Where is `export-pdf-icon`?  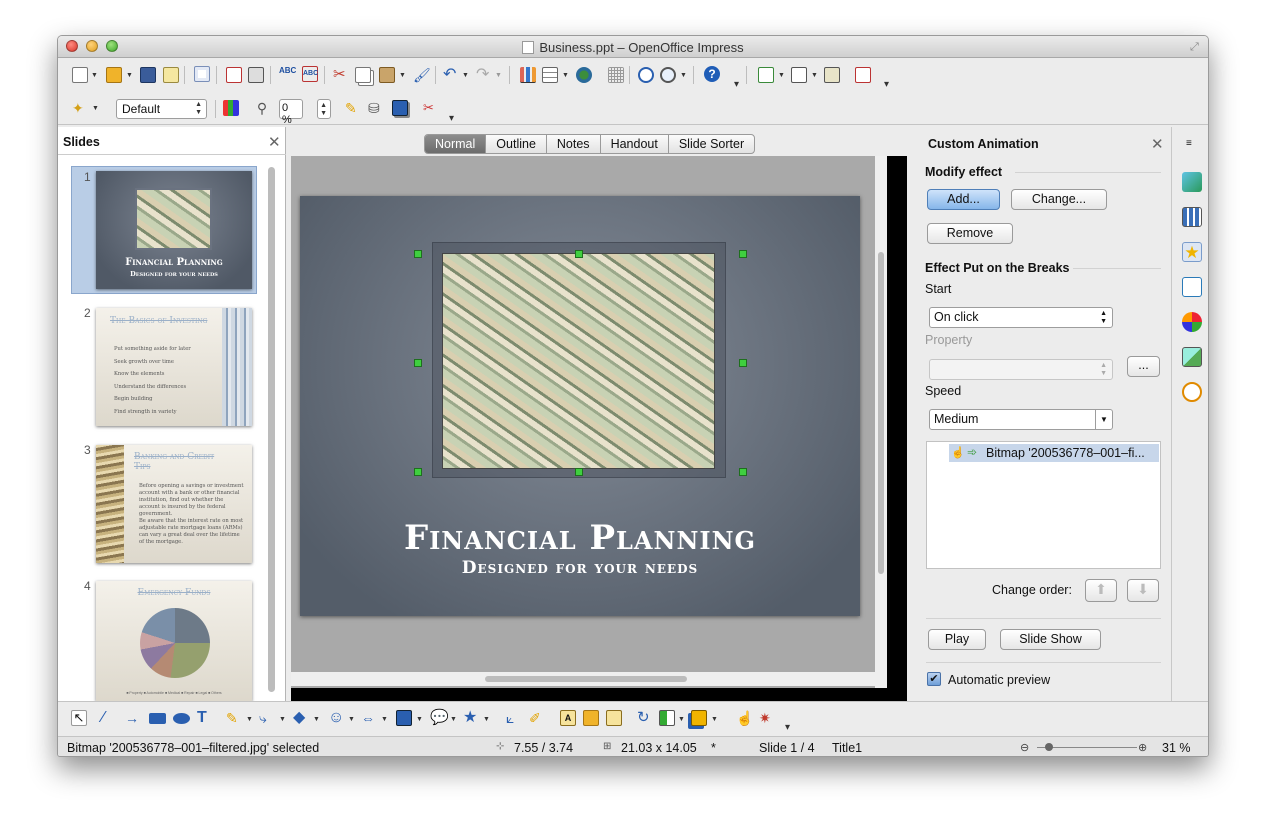
export-pdf-icon is located at coordinates (234, 75).